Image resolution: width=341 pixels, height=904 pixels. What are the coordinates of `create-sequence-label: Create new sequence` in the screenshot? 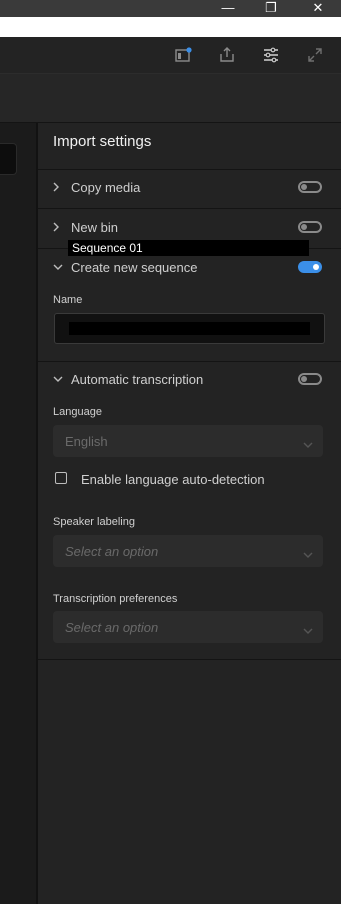 It's located at (134, 267).